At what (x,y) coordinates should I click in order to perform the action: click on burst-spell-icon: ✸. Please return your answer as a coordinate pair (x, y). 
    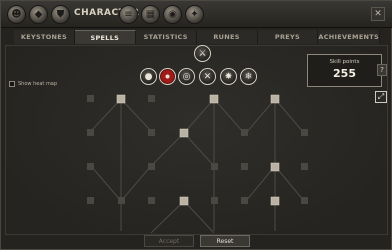
    Looking at the image, I should click on (228, 76).